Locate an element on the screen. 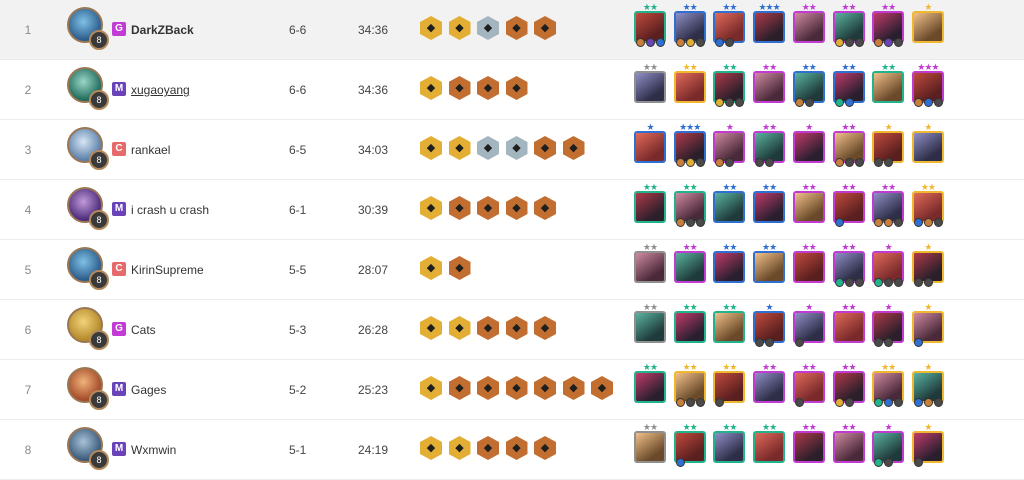 The height and width of the screenshot is (480, 1024). player-row: 3 8 Crankael 6-5 34:03 ◆ ◆ ◆ ◆ ◆ ◆ ★ ★★★ ★ ★★ ★ ★★ ★ ★ is located at coordinates (512, 150).